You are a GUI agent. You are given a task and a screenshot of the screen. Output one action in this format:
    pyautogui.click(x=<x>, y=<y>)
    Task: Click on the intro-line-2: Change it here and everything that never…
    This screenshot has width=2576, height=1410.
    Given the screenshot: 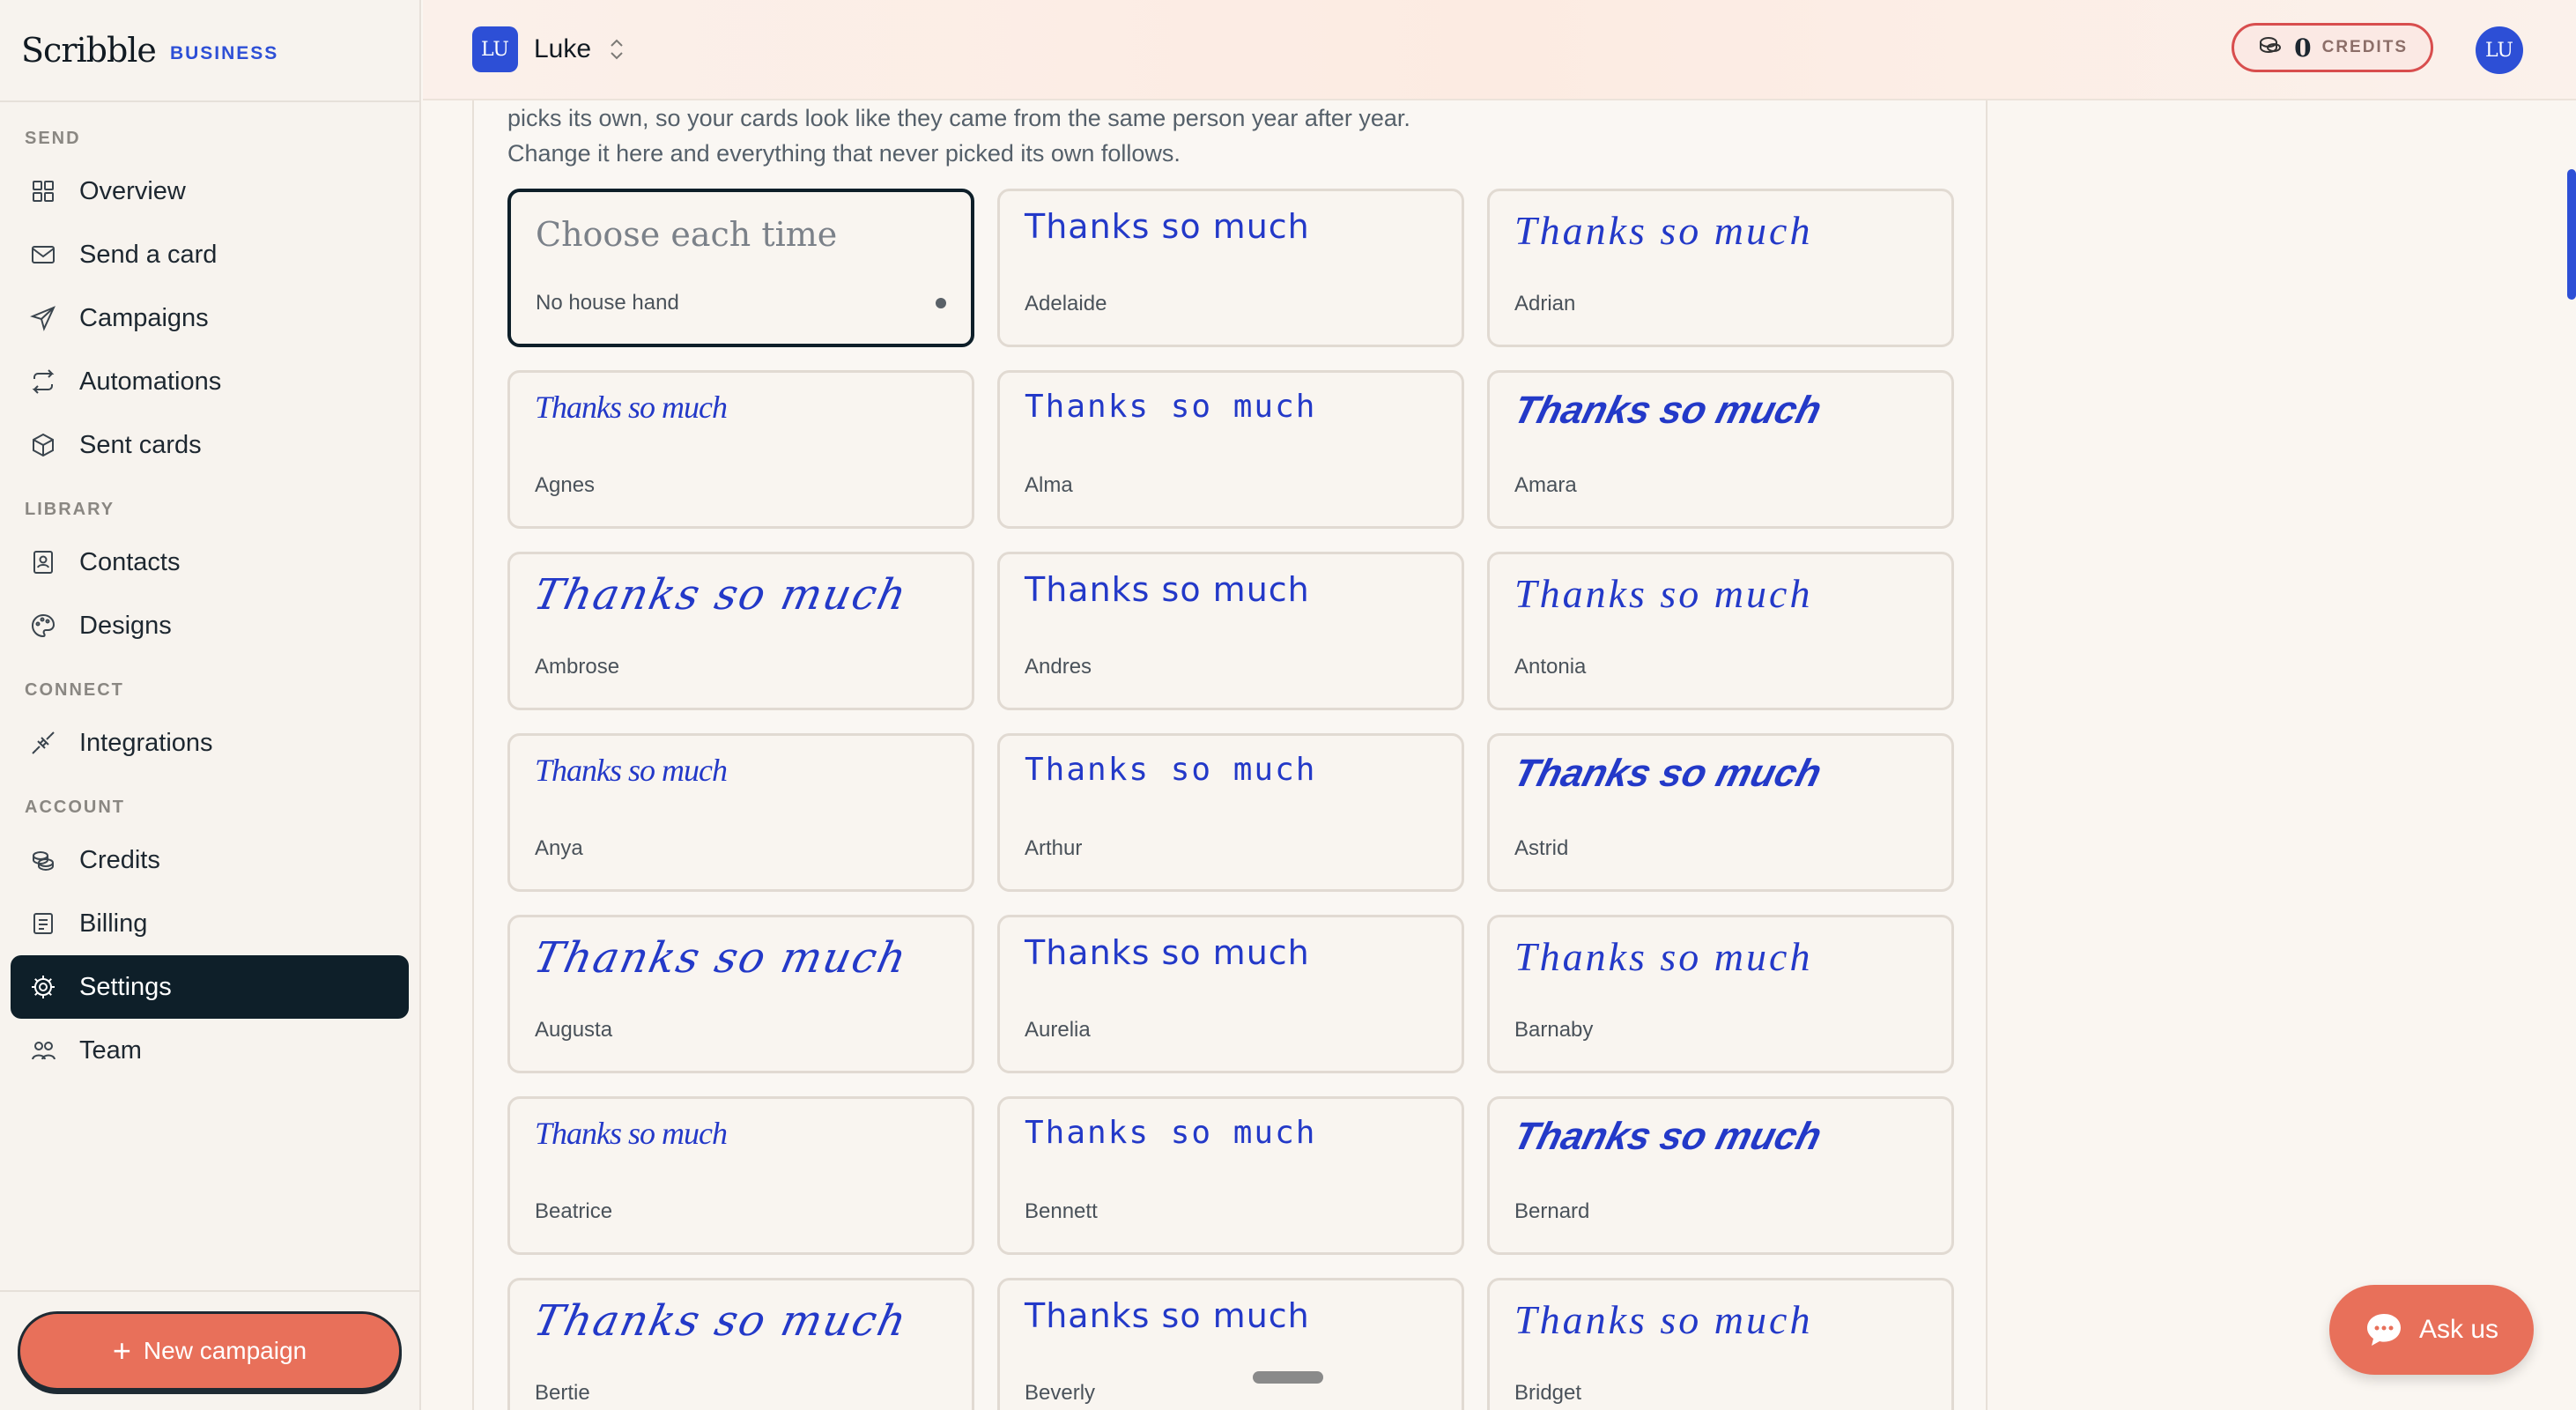 What is the action you would take?
    pyautogui.click(x=844, y=154)
    